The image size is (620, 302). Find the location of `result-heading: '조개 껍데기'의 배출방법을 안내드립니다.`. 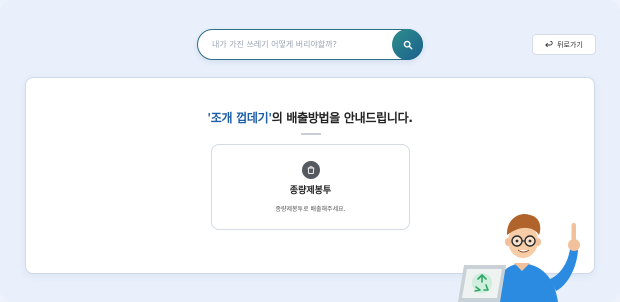

result-heading: '조개 껍데기'의 배출방법을 안내드립니다. is located at coordinates (310, 117).